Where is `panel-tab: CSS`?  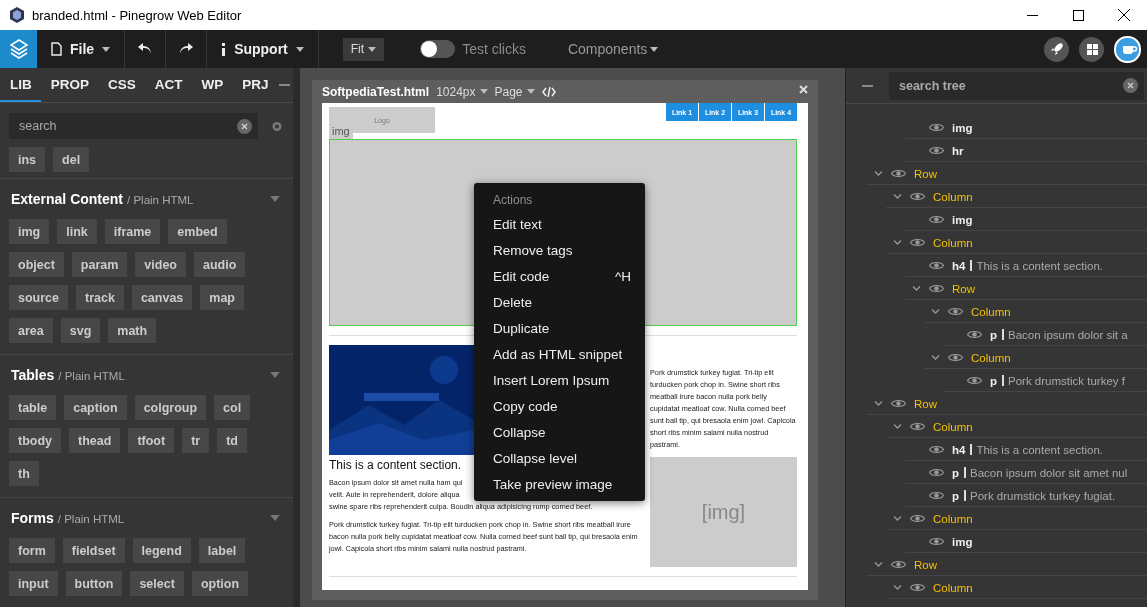
panel-tab: CSS is located at coordinates (121, 85).